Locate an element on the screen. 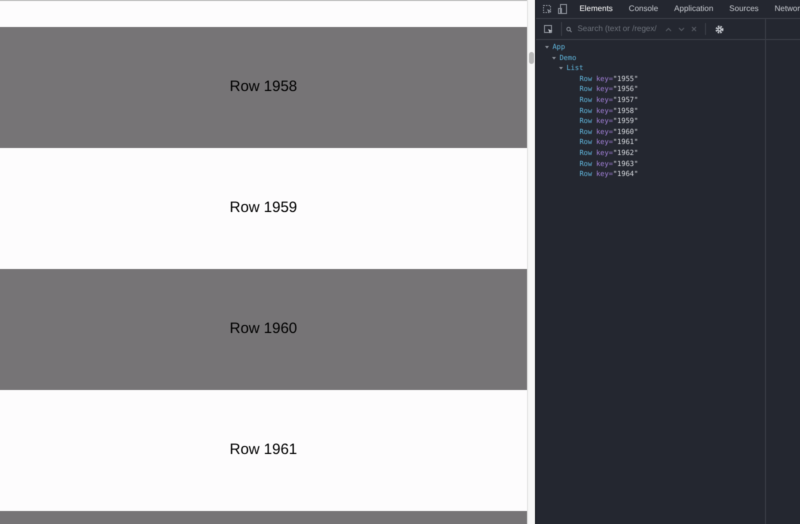 This screenshot has width=800, height=524. inspect-element-icon is located at coordinates (547, 9).